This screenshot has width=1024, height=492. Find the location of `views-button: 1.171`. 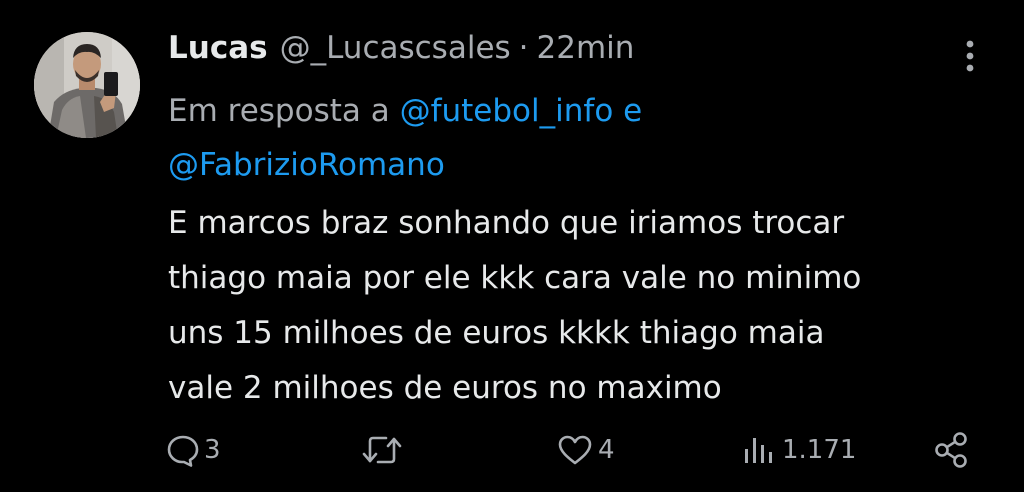

views-button: 1.171 is located at coordinates (799, 450).